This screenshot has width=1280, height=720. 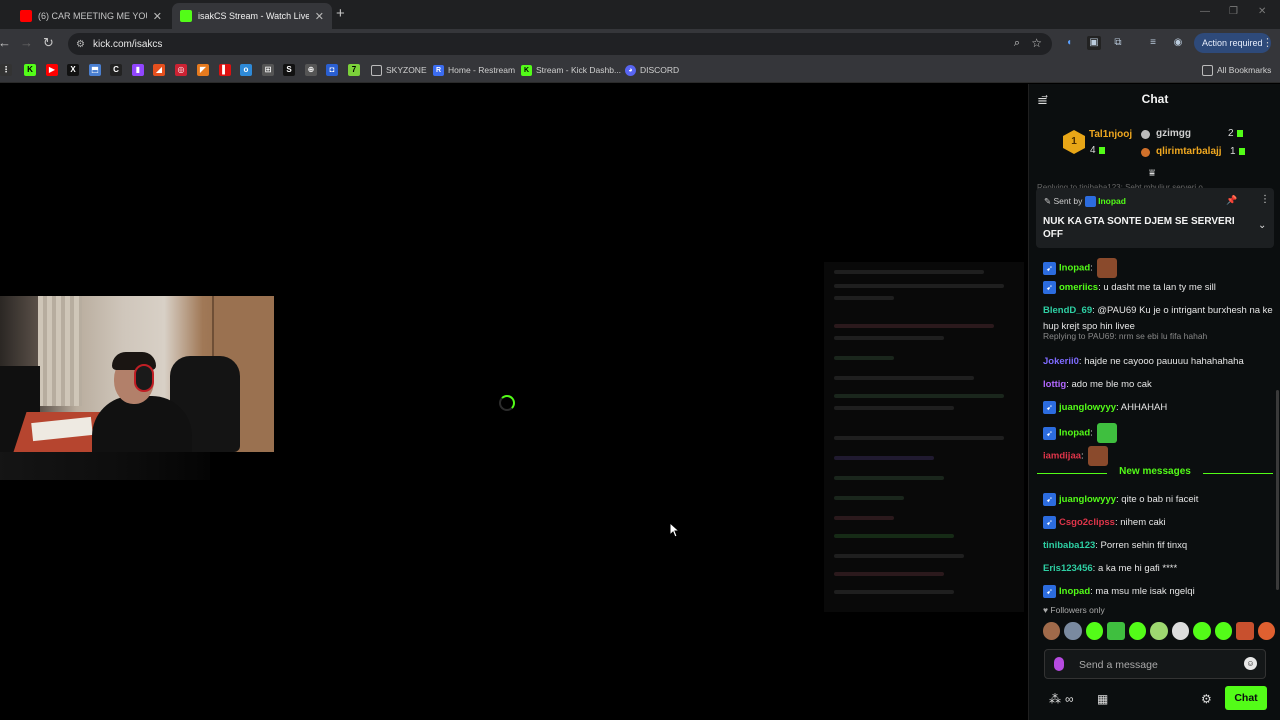 What do you see at coordinates (1109, 384) in the screenshot?
I see `chat-text: : ado me ble mo cak` at bounding box center [1109, 384].